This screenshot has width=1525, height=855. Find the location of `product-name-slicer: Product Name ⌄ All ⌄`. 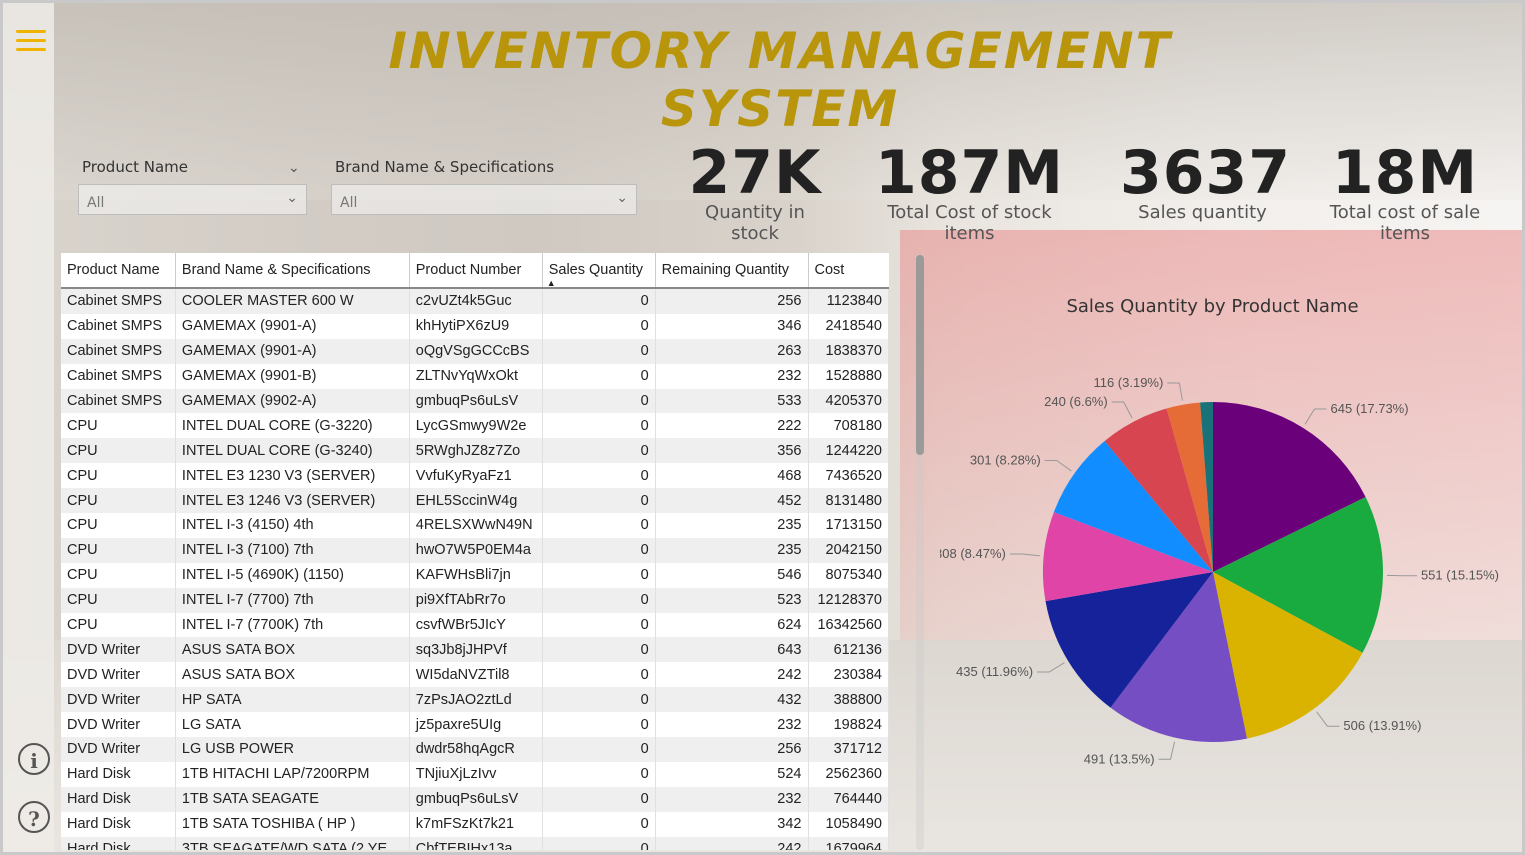

product-name-slicer: Product Name ⌄ All ⌄ is located at coordinates (192, 186).